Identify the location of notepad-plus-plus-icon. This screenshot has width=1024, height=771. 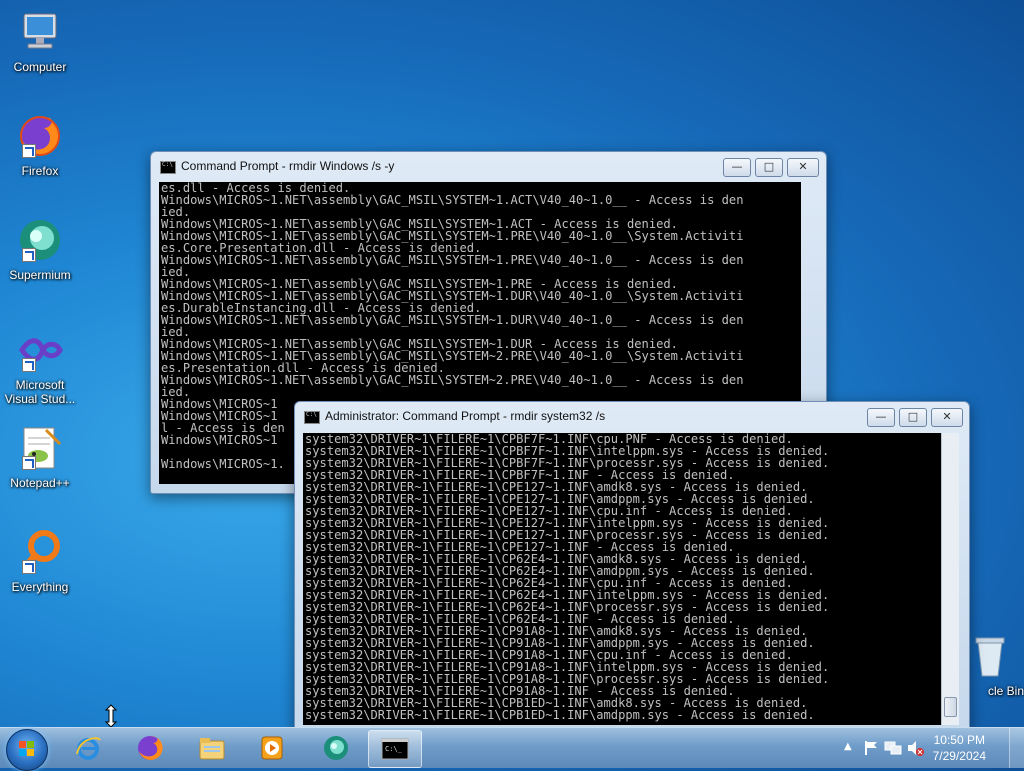
(40, 448).